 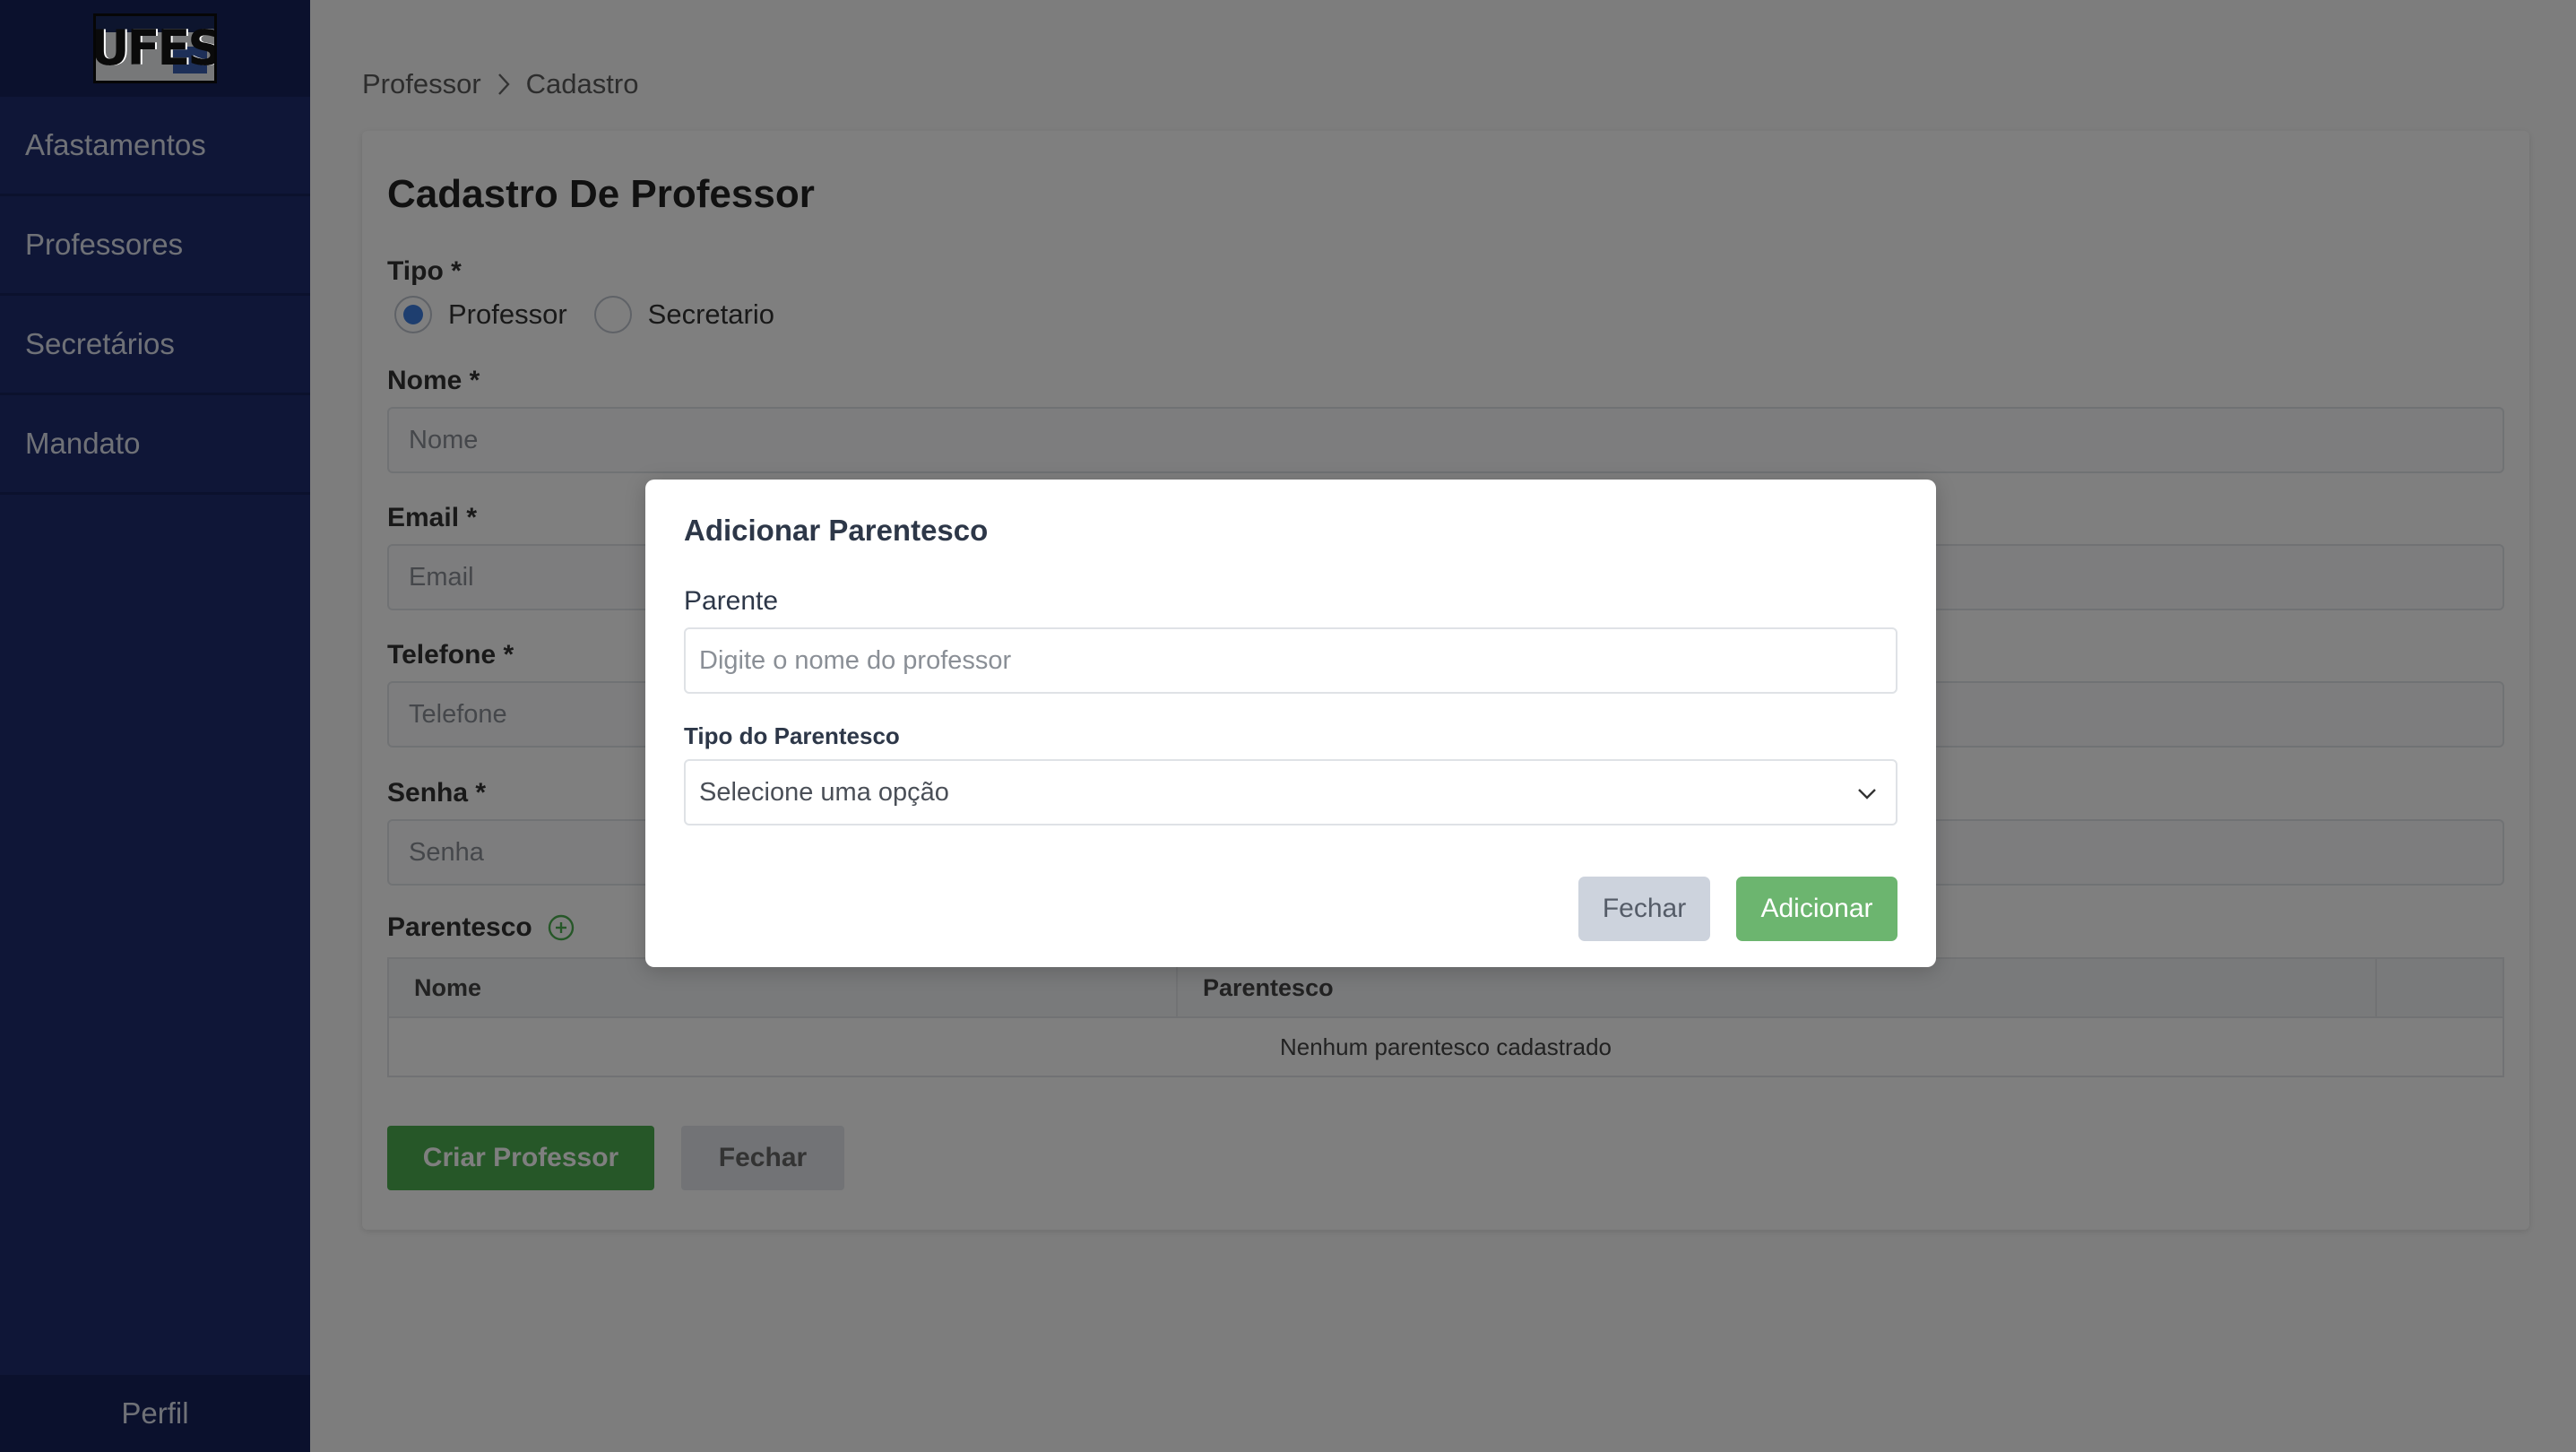 I want to click on tipo-parentesco-label: Tipo do Parentesco, so click(x=792, y=735).